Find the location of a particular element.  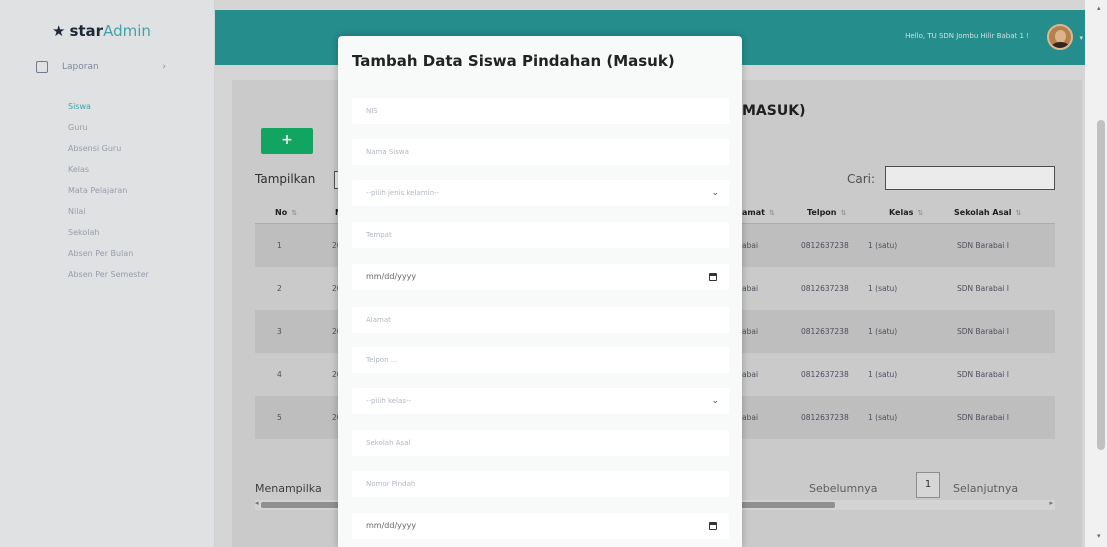

gender-select-value: --pilih jenis kelamin-- is located at coordinates (403, 193).